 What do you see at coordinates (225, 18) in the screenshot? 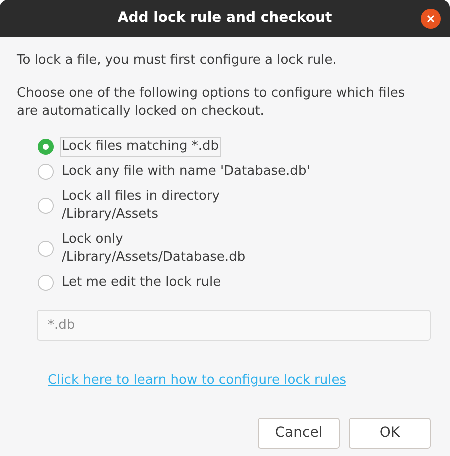
I see `window-title: Add lock rule and checkout` at bounding box center [225, 18].